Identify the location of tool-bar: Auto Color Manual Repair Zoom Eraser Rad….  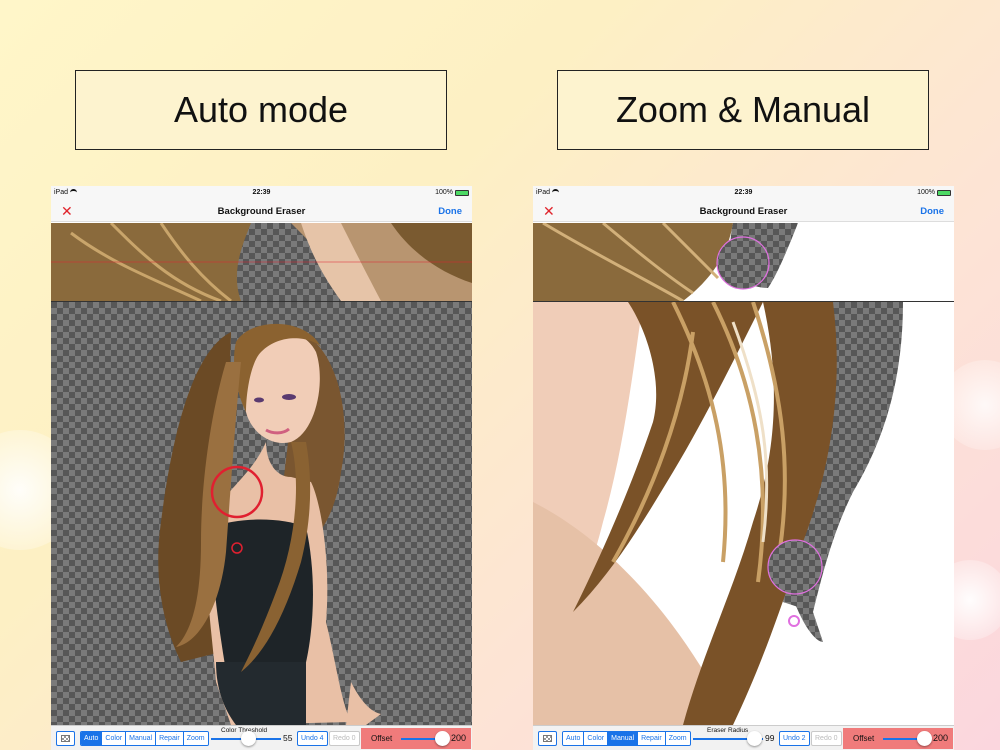
(743, 737).